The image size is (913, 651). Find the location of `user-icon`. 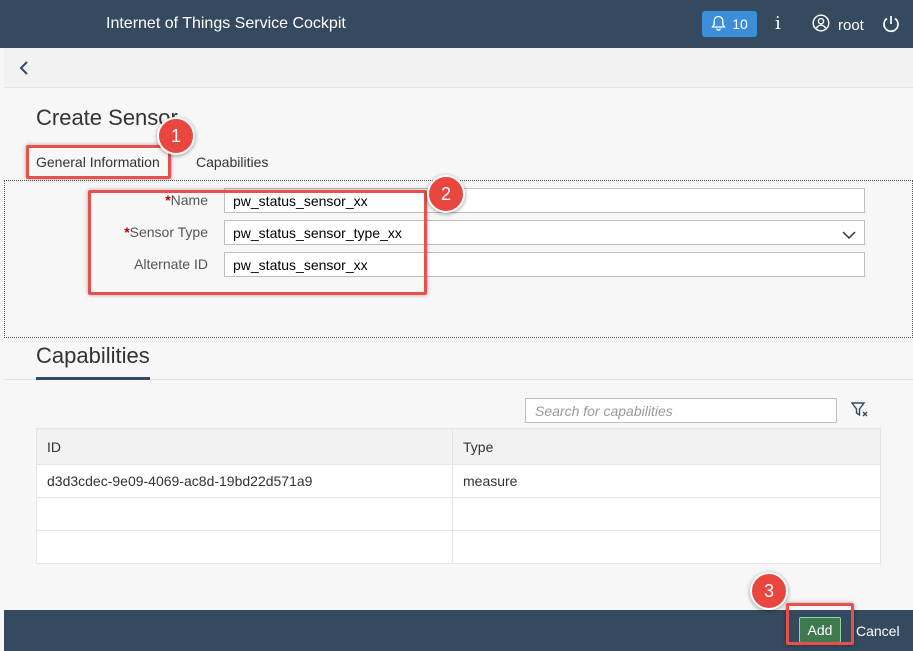

user-icon is located at coordinates (821, 25).